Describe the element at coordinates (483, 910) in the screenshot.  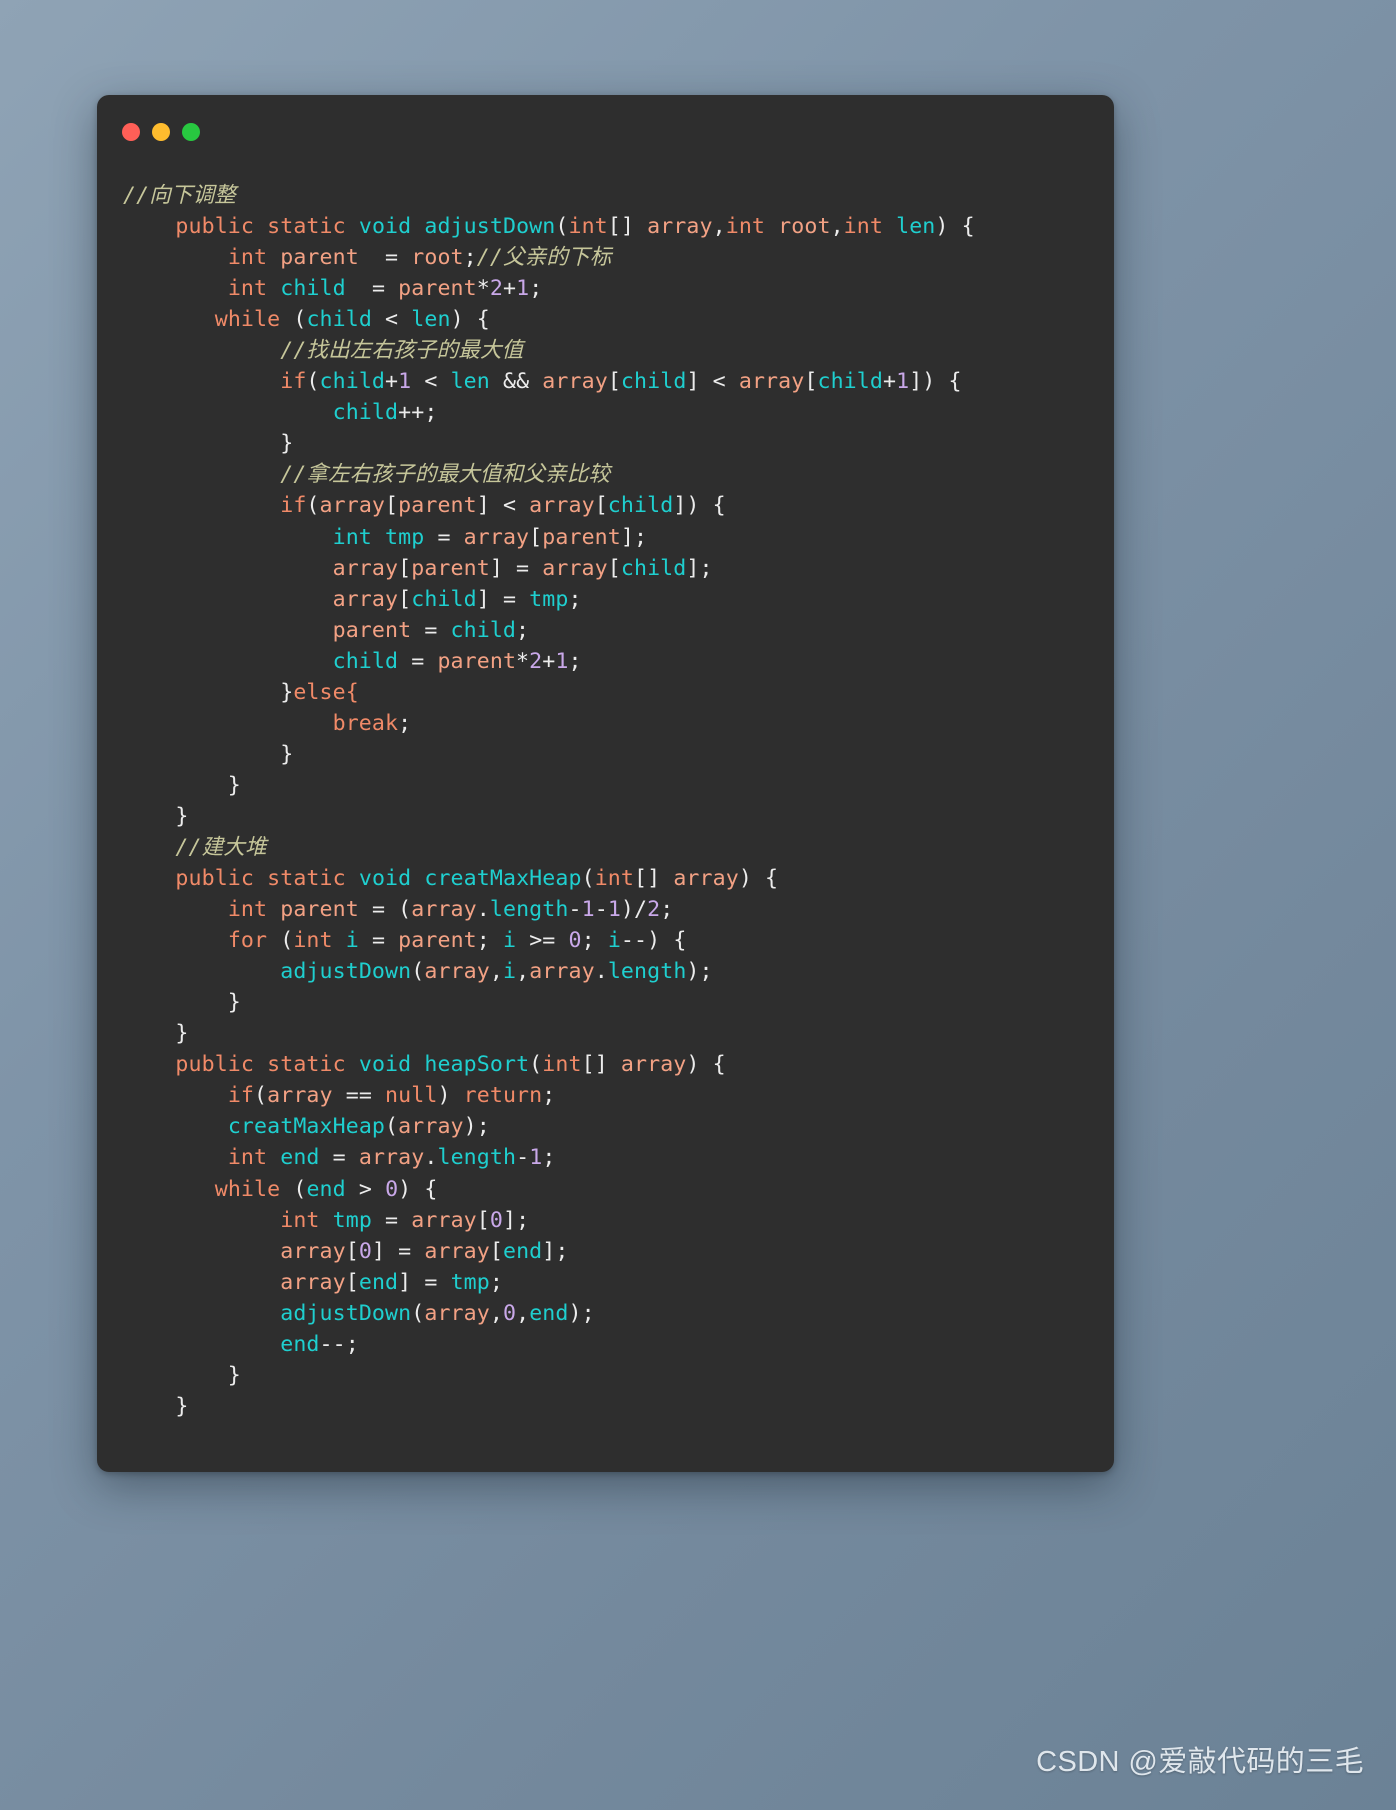
I see `code-token: .` at that location.